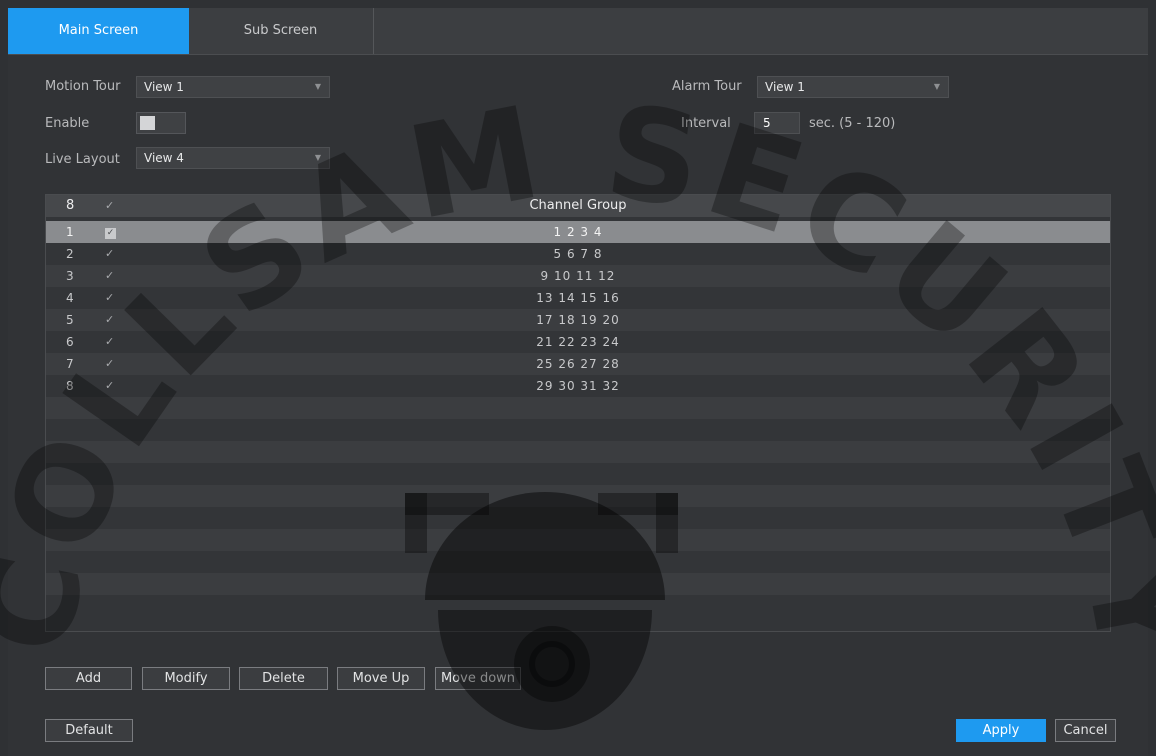  Describe the element at coordinates (70, 205) in the screenshot. I see `row-count: 8` at that location.